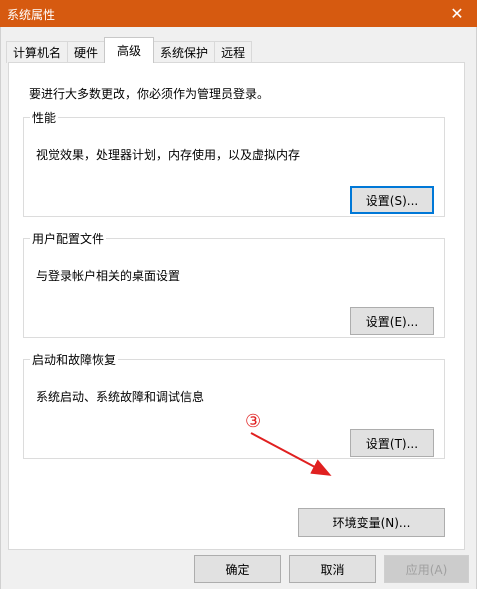  Describe the element at coordinates (108, 276) in the screenshot. I see `user-profiles-desc: 与登录帐户相关的桌面设置` at that location.